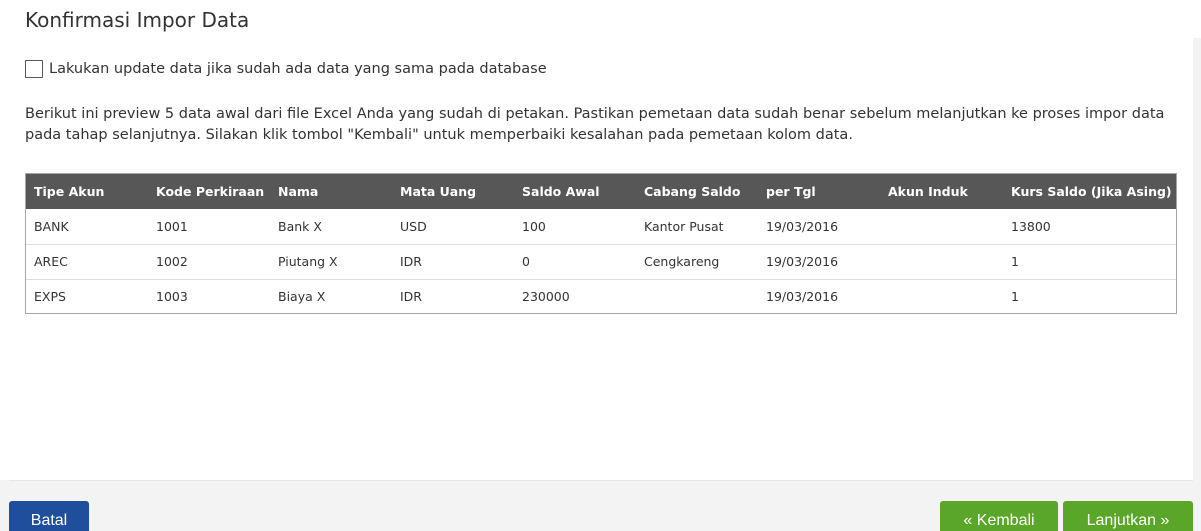 This screenshot has width=1201, height=531. Describe the element at coordinates (49, 516) in the screenshot. I see `cancel-button: Batal` at that location.